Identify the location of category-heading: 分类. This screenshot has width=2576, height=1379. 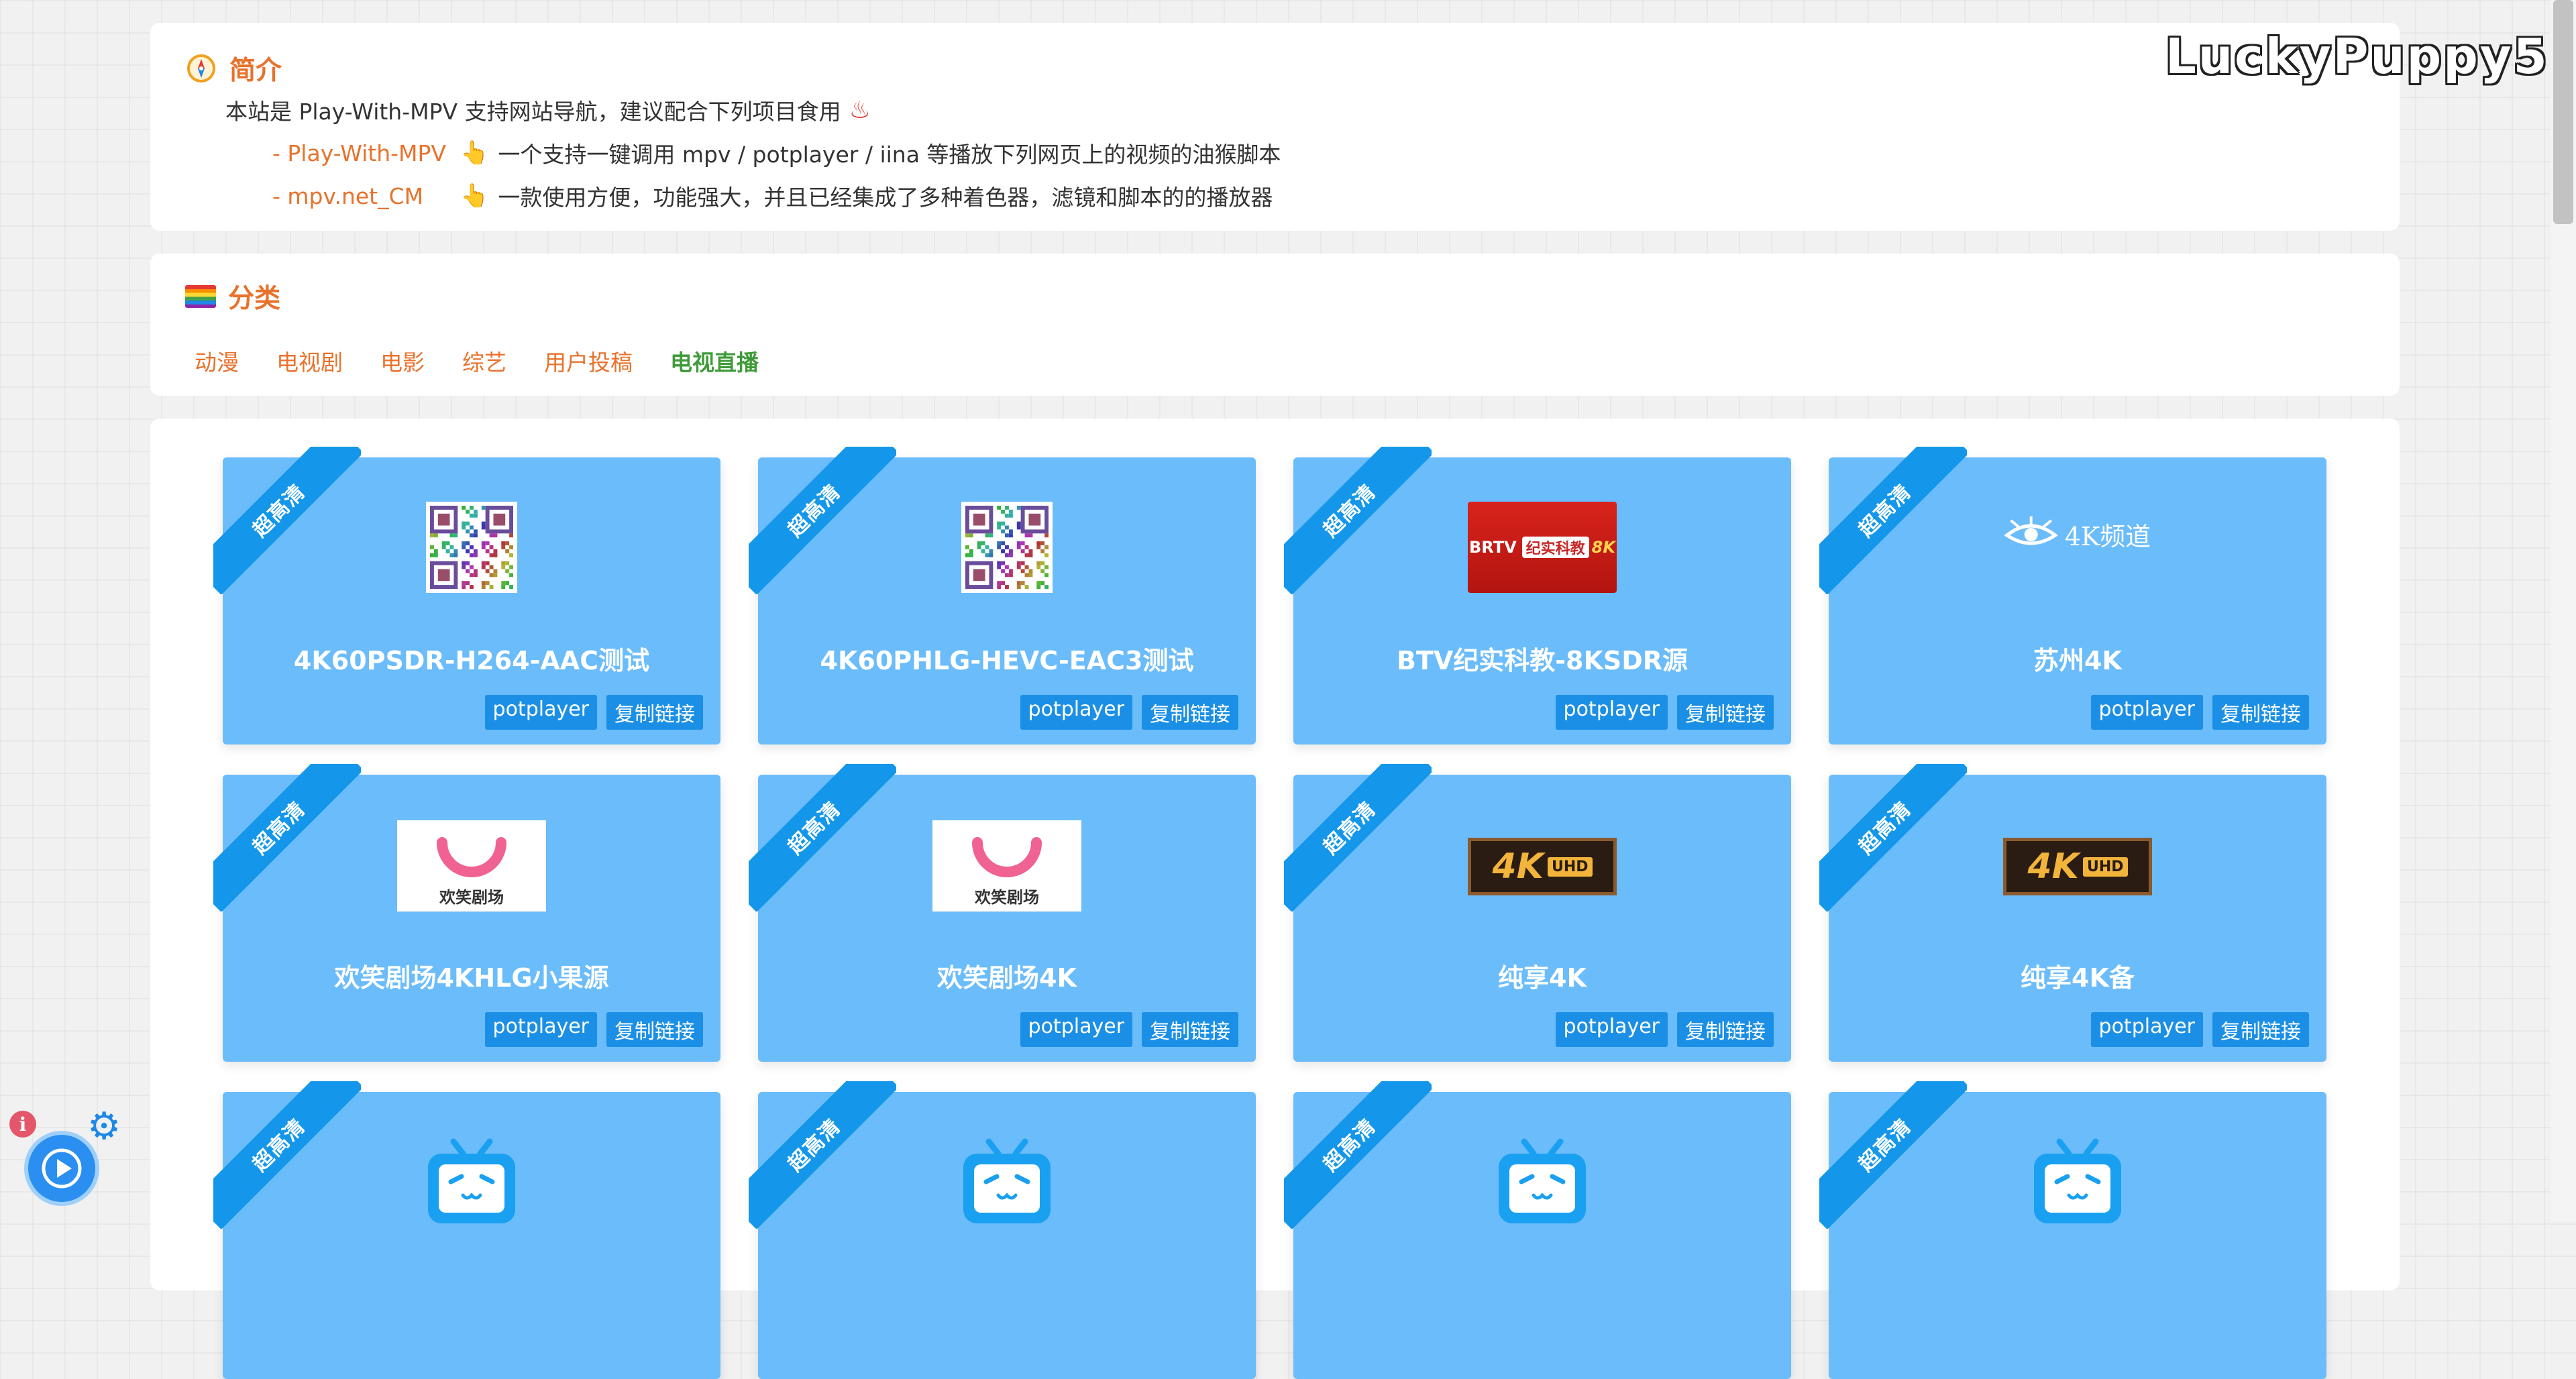
(232, 296).